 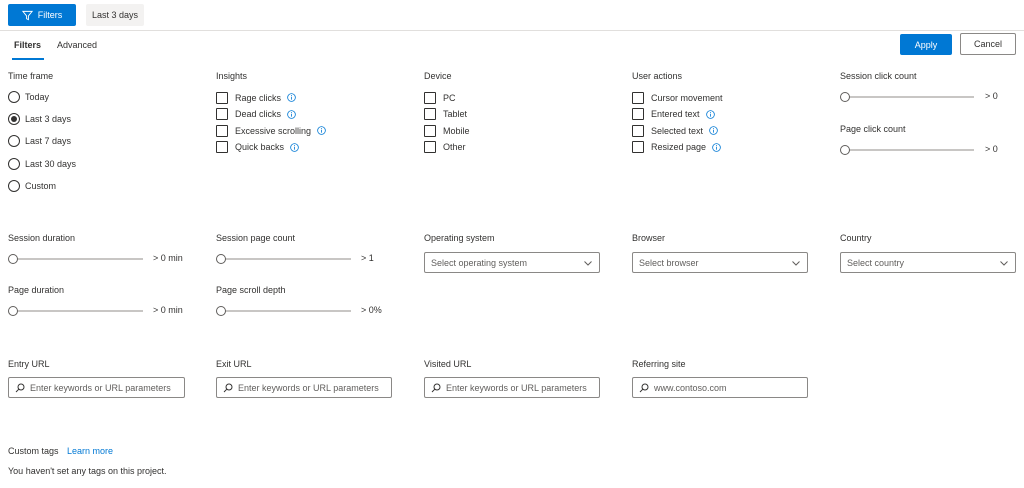 I want to click on checkbox-entered-text: Entered text, so click(x=677, y=114).